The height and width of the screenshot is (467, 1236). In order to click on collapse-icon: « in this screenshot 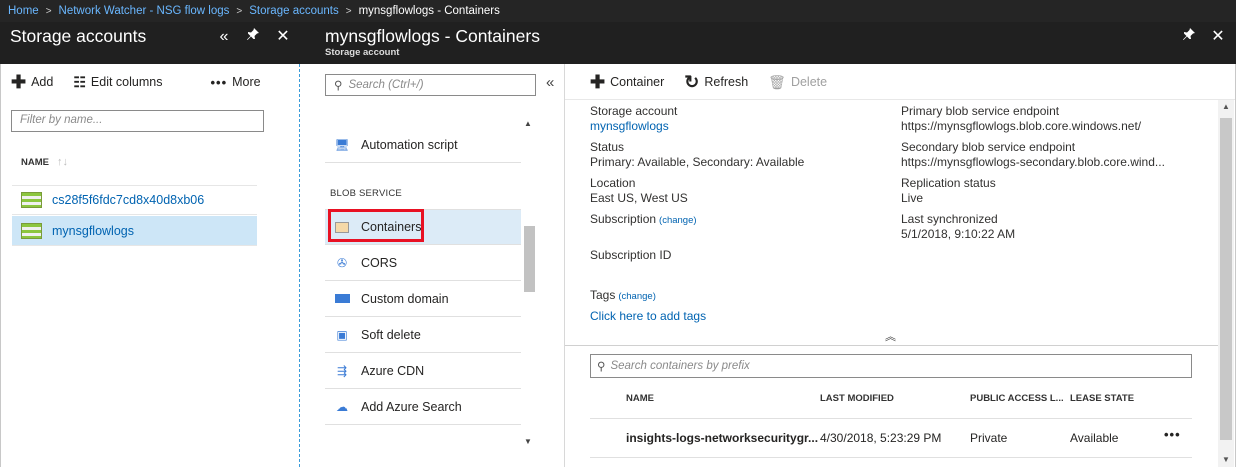, I will do `click(224, 37)`.